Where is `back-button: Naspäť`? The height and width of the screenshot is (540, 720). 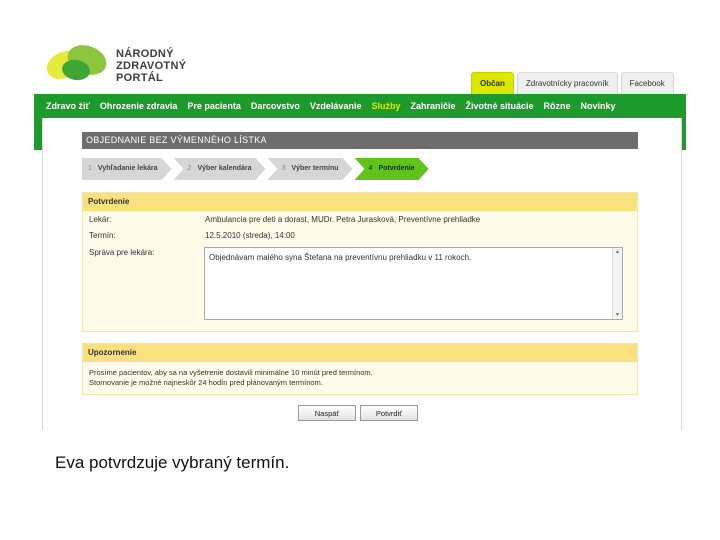 back-button: Naspäť is located at coordinates (327, 413).